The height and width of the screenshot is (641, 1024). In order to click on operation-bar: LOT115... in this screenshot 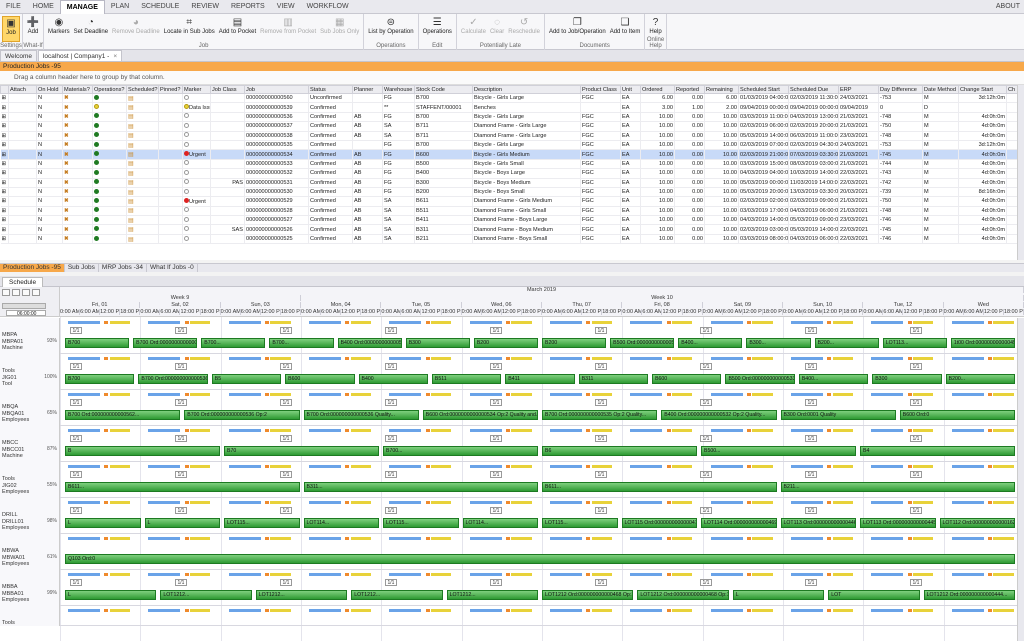, I will do `click(262, 523)`.